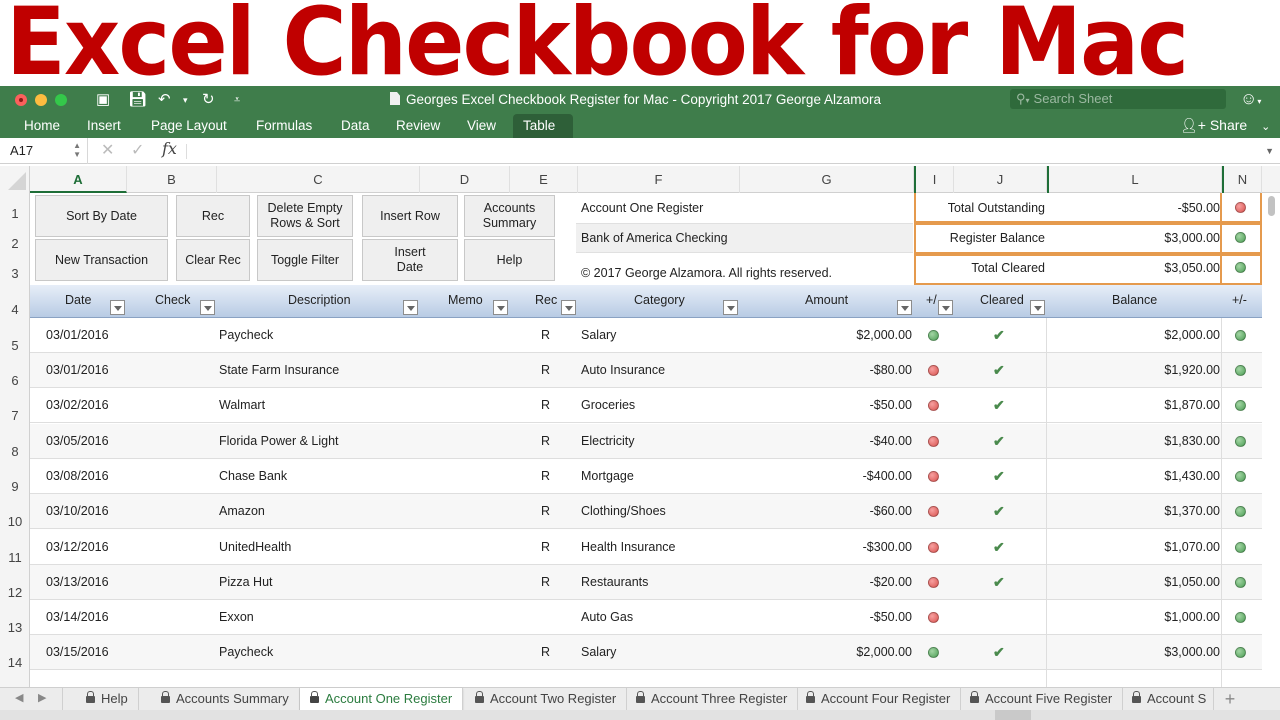  I want to click on row-header: 13, so click(15, 627).